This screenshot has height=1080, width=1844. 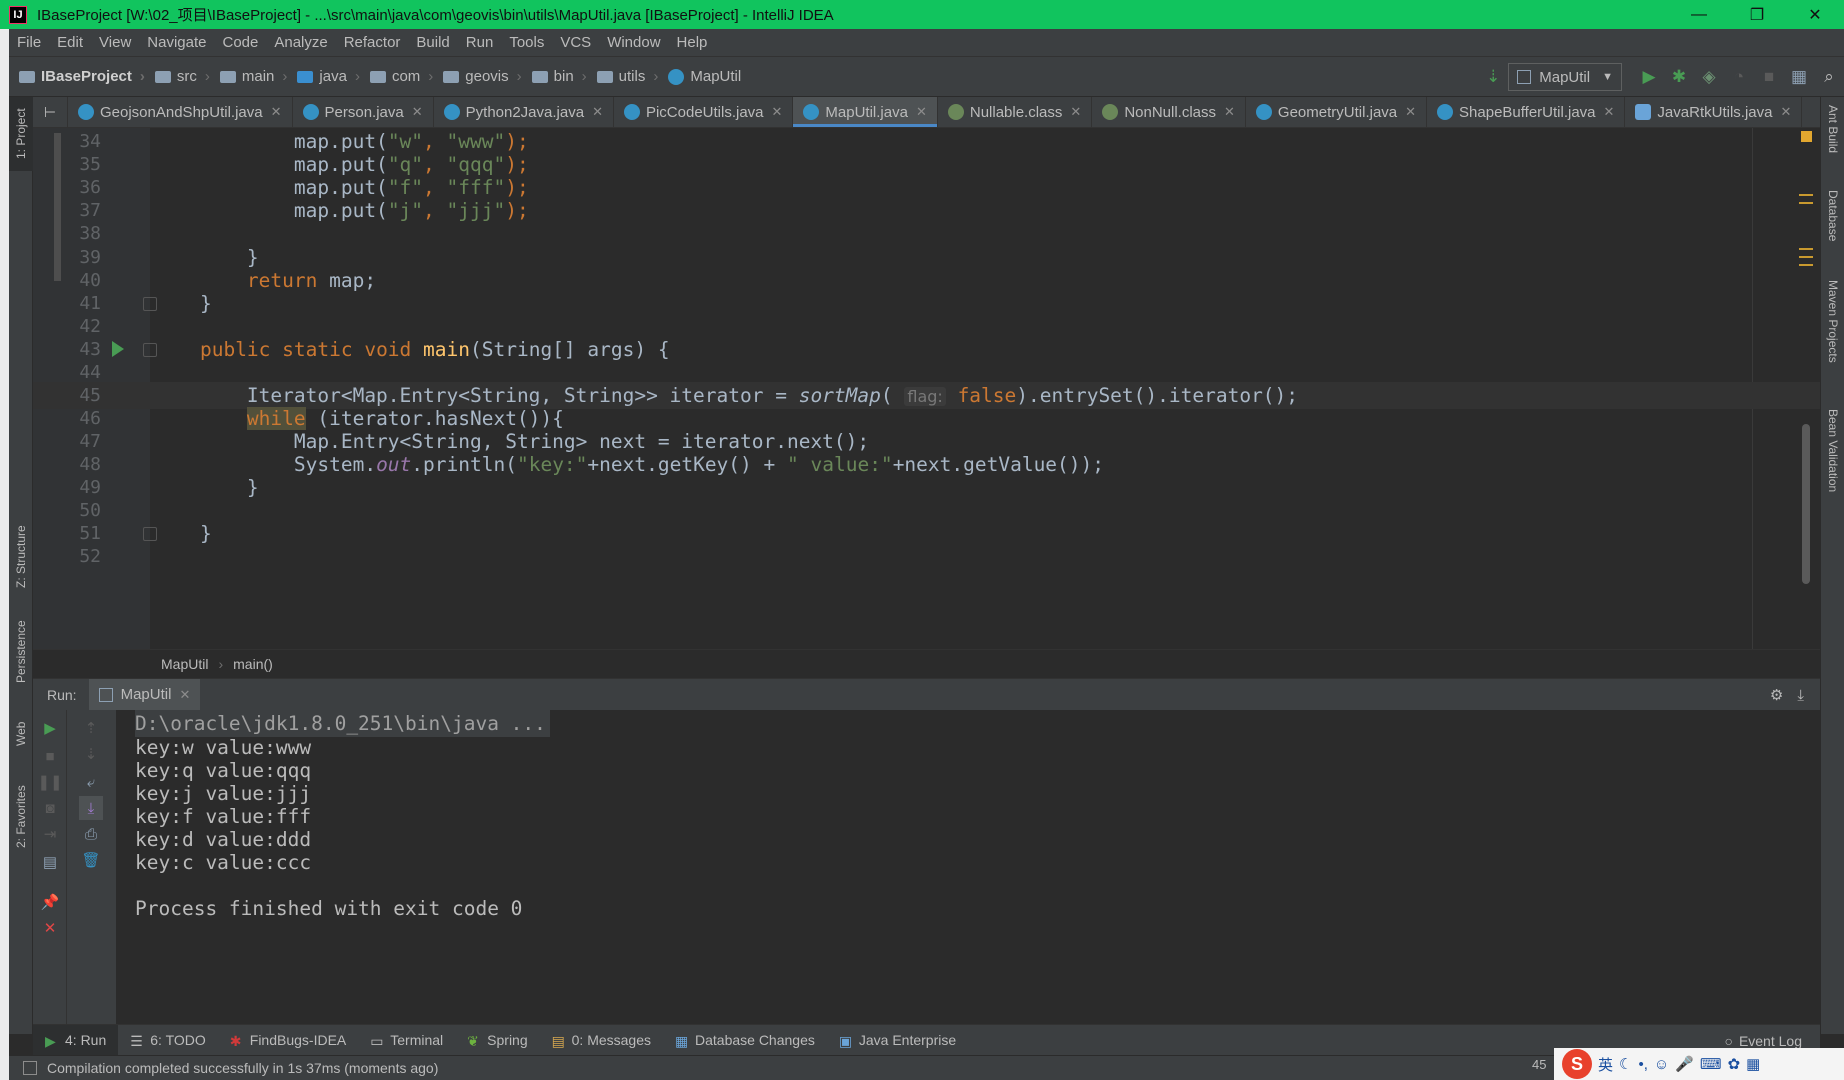 I want to click on menu-build: Build, so click(x=432, y=42).